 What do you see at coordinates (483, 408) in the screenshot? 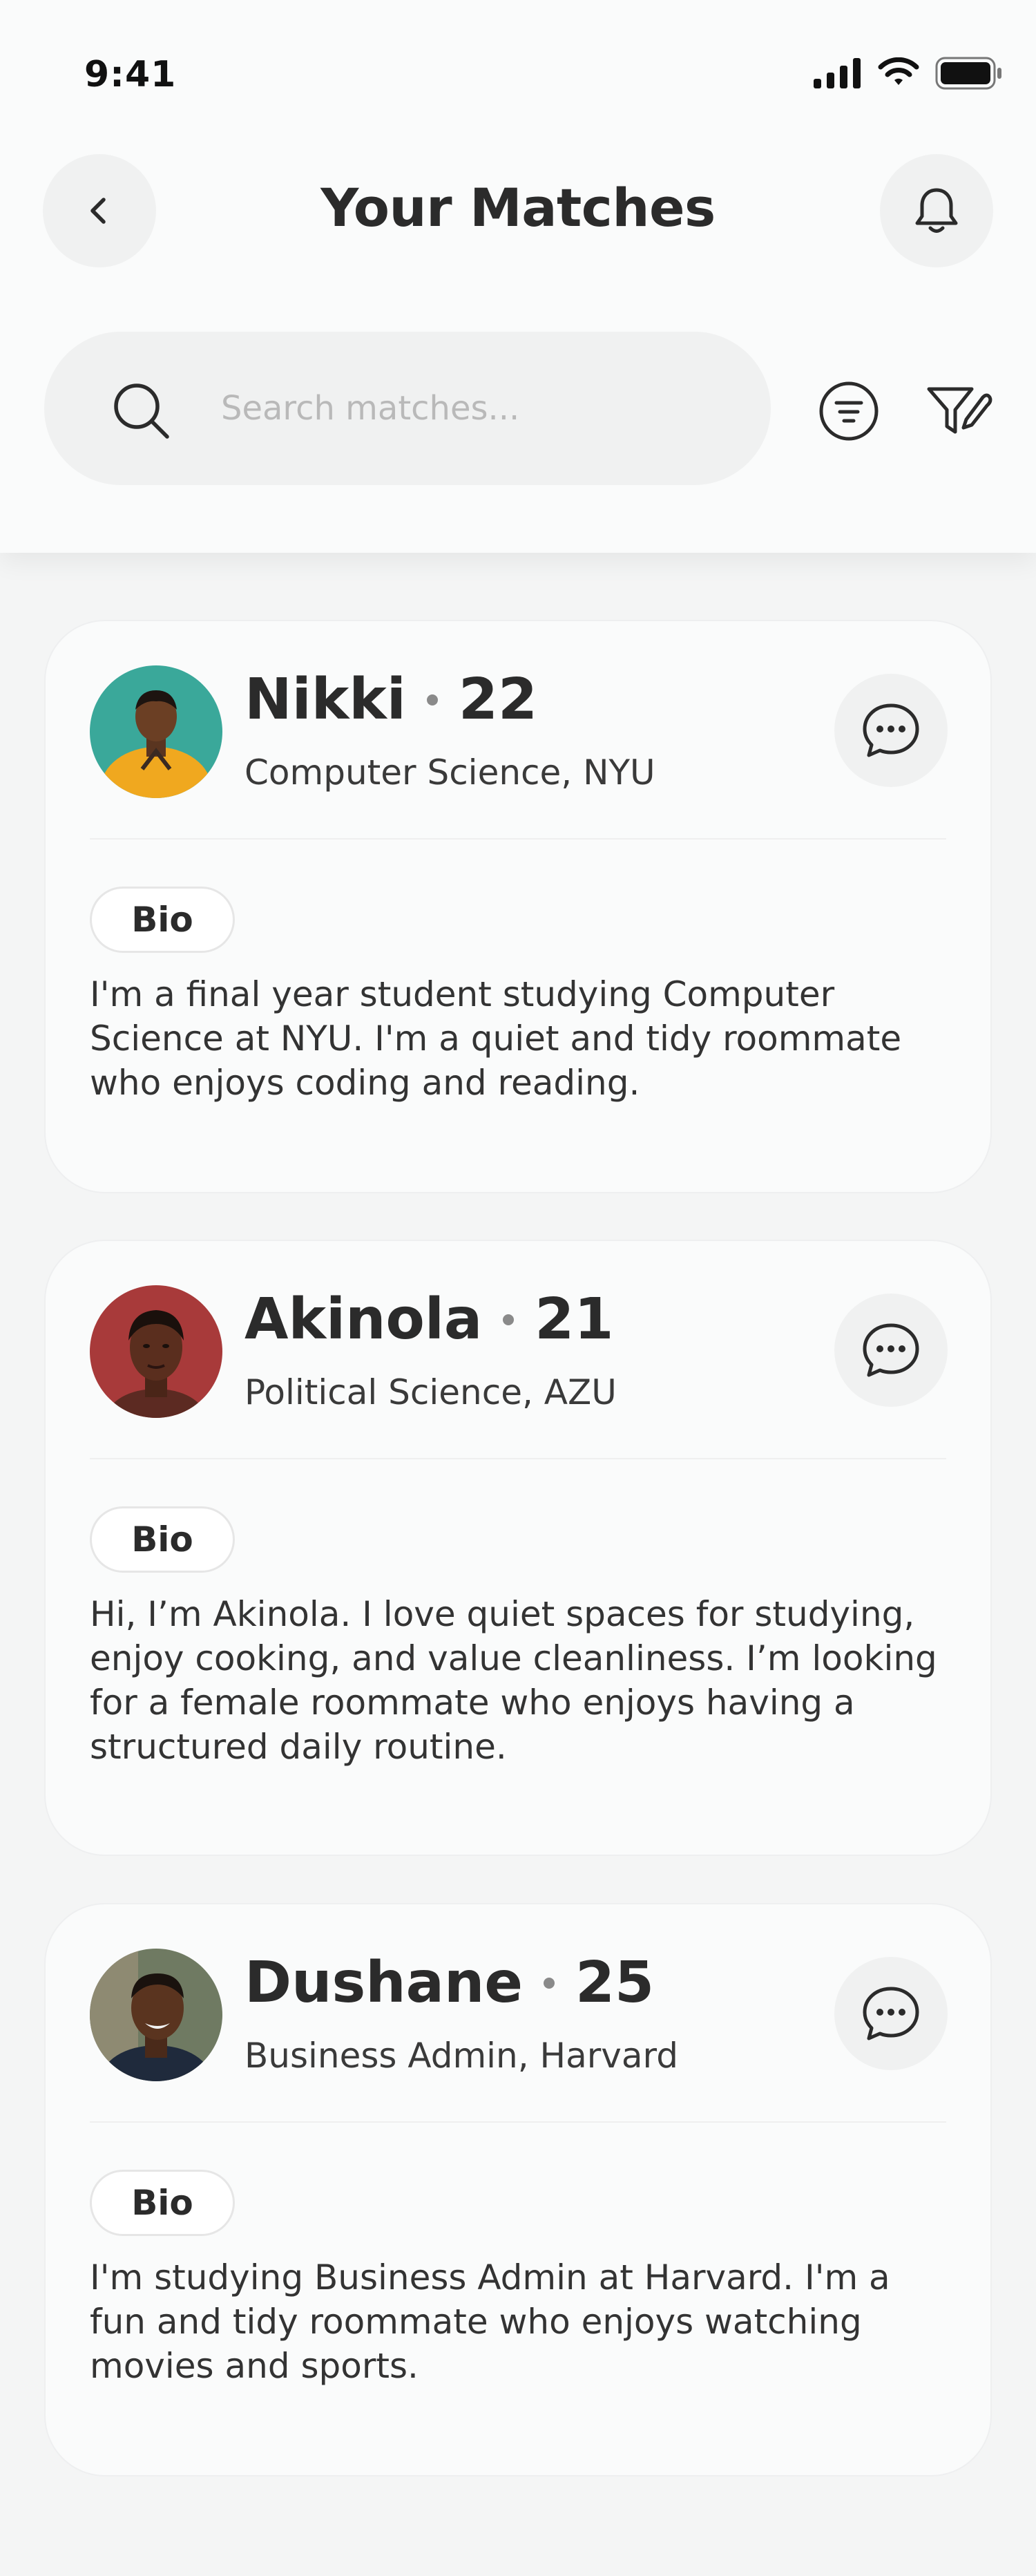
I see `search-input` at bounding box center [483, 408].